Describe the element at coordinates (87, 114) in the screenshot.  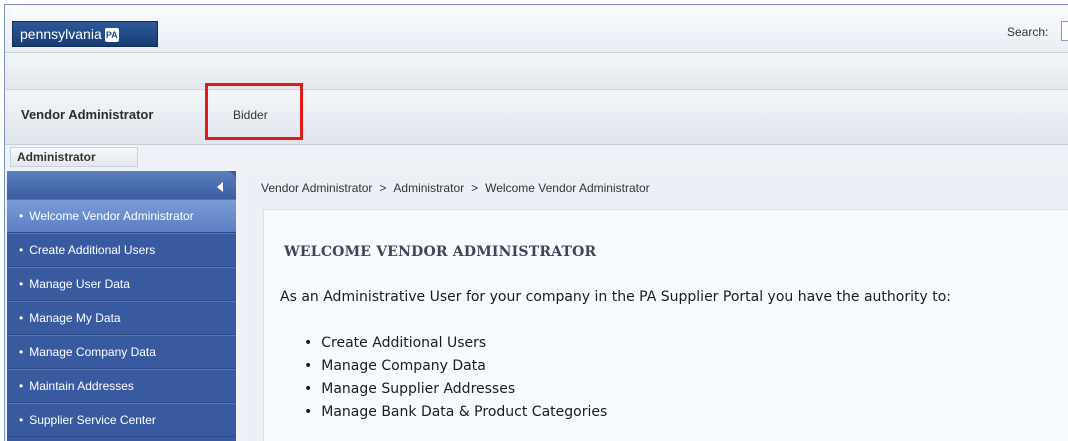
I see `tab-vendor-administrator: Vendor Administrator` at that location.